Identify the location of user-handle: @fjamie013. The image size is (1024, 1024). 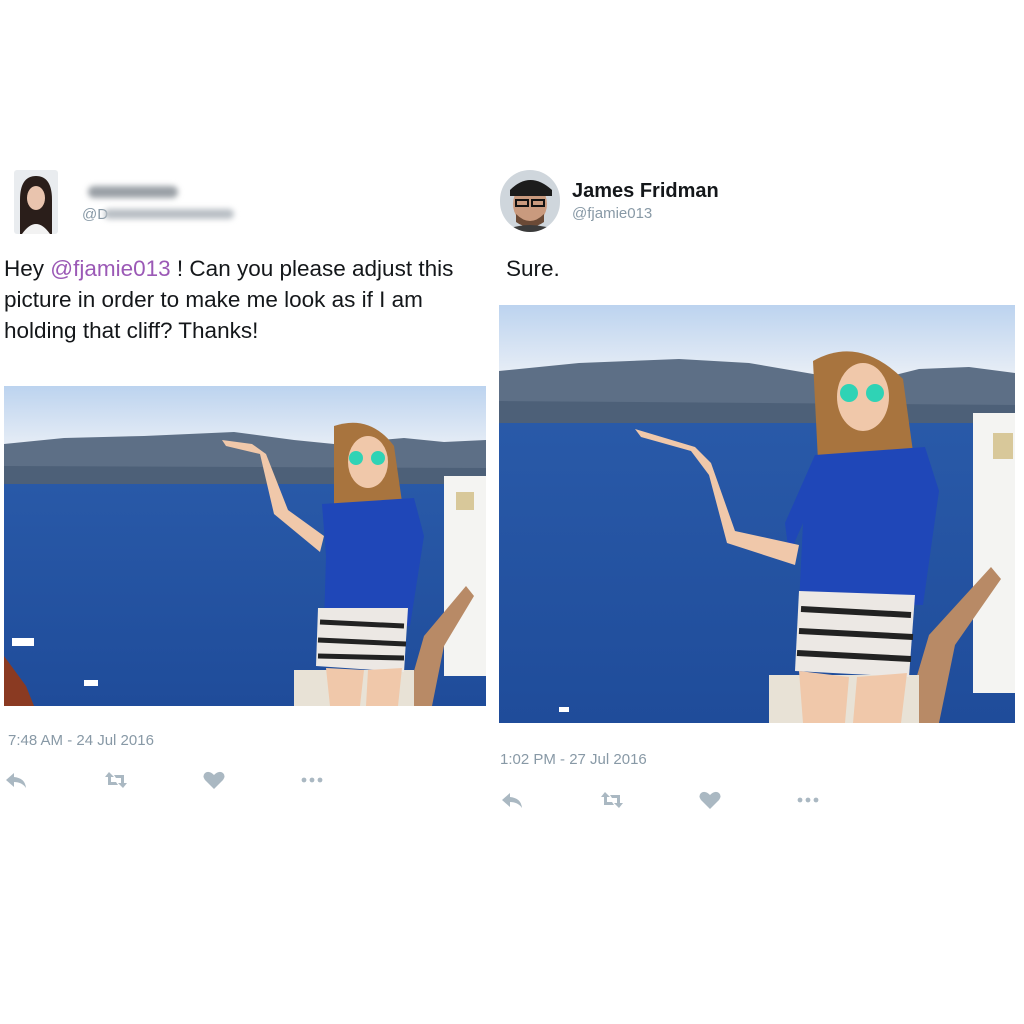
(612, 213).